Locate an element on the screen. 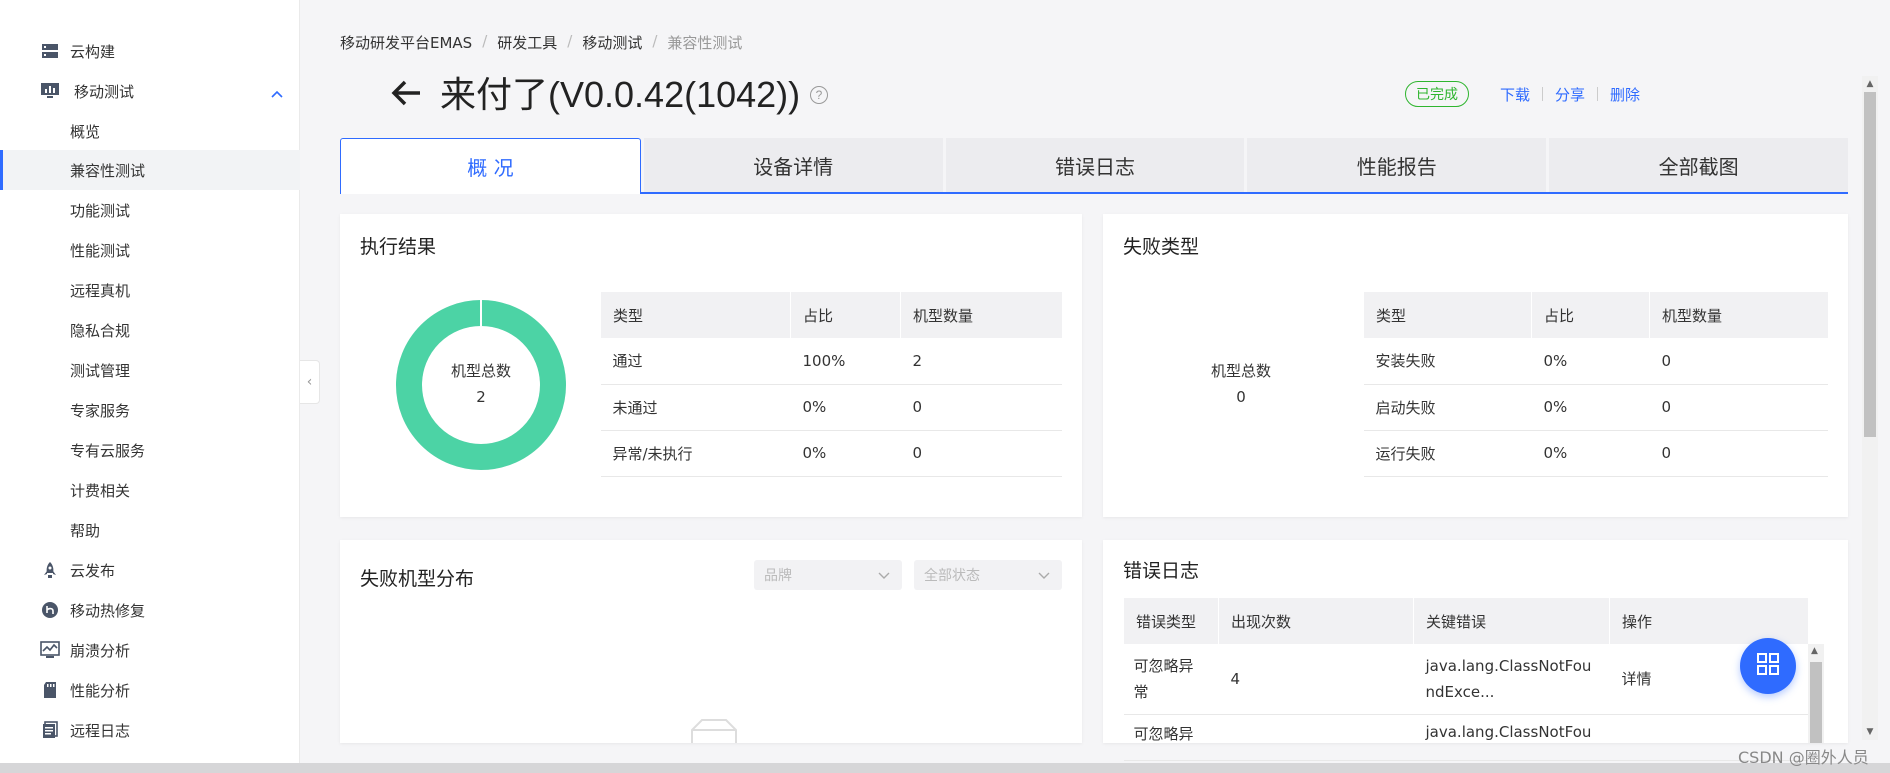 The width and height of the screenshot is (1890, 773). sidebar-collapse-button: ‹ is located at coordinates (310, 382).